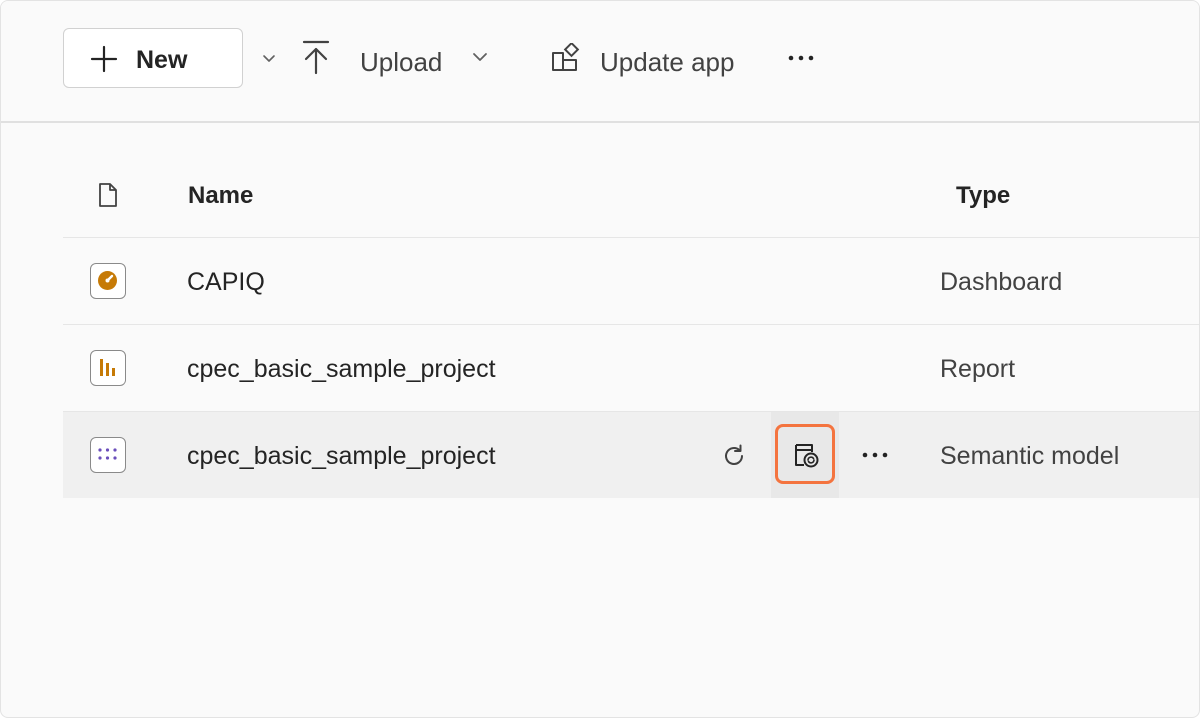  Describe the element at coordinates (566, 57) in the screenshot. I see `update-app-icon` at that location.